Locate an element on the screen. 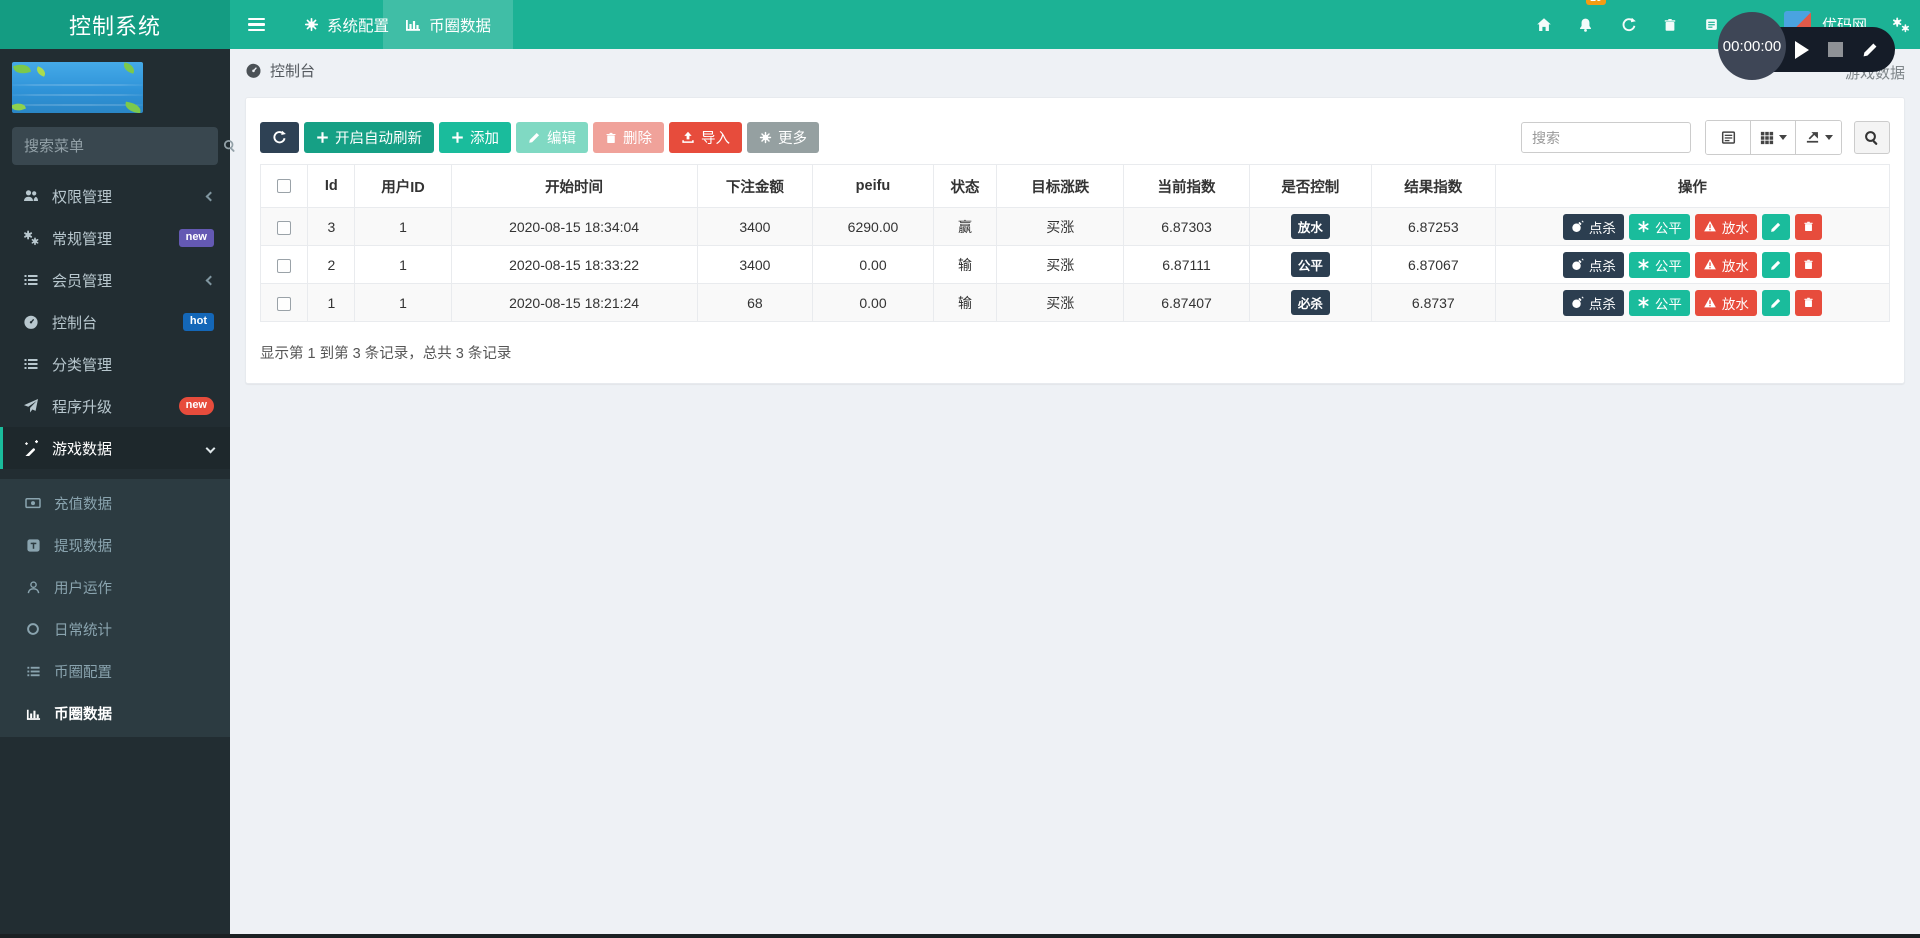  select-all-checkbox is located at coordinates (284, 186).